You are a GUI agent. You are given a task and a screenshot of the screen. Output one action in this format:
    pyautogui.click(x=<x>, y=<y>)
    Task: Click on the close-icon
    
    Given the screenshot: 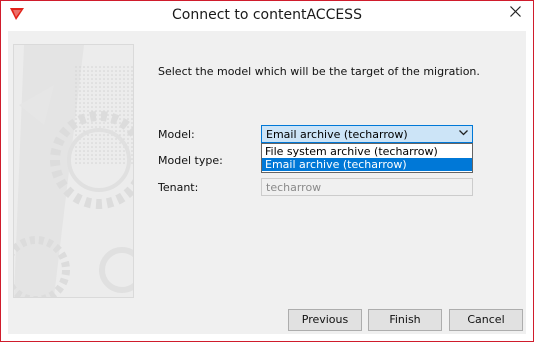 What is the action you would take?
    pyautogui.click(x=515, y=11)
    